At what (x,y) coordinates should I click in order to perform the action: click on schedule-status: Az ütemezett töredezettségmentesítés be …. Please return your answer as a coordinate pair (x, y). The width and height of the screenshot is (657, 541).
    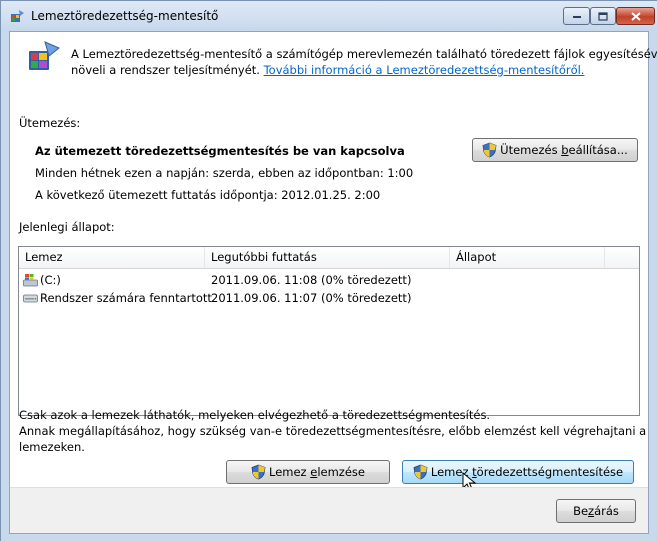
    Looking at the image, I should click on (220, 151).